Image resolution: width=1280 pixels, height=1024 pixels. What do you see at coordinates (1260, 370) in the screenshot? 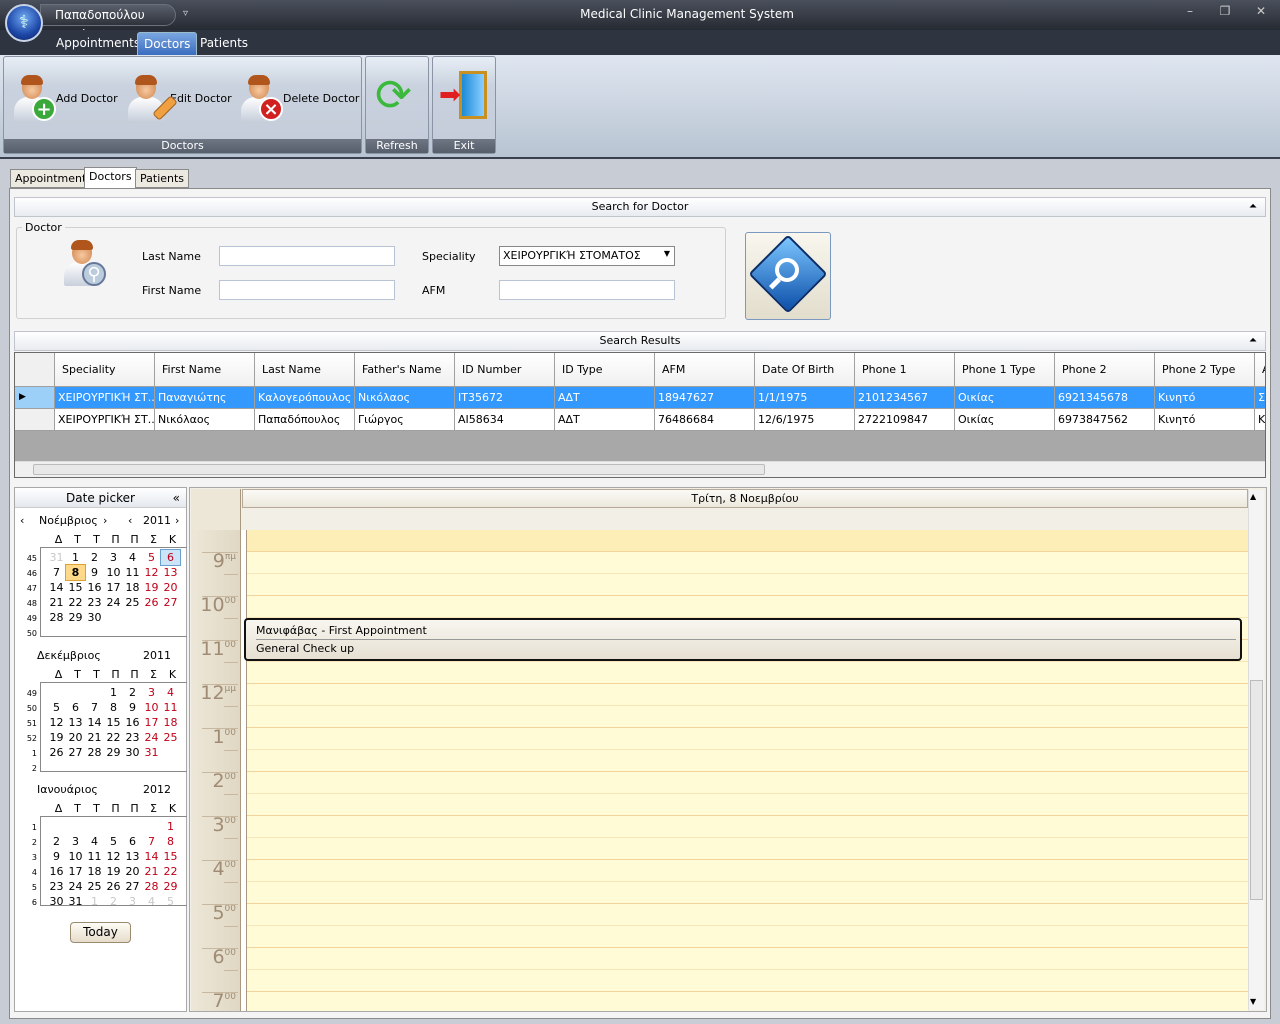
I see `column-header: A` at bounding box center [1260, 370].